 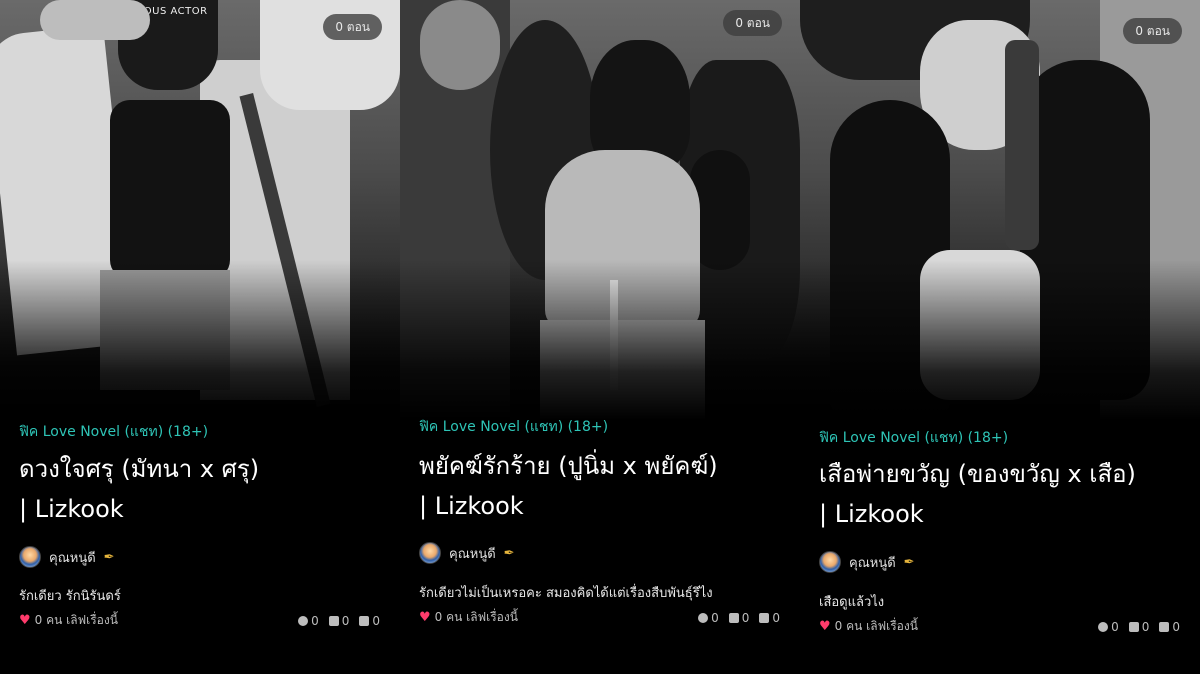 What do you see at coordinates (977, 474) in the screenshot?
I see `story-title-line1: เสือพ่ายขวัญ (ของขวัญ x เสือ)` at bounding box center [977, 474].